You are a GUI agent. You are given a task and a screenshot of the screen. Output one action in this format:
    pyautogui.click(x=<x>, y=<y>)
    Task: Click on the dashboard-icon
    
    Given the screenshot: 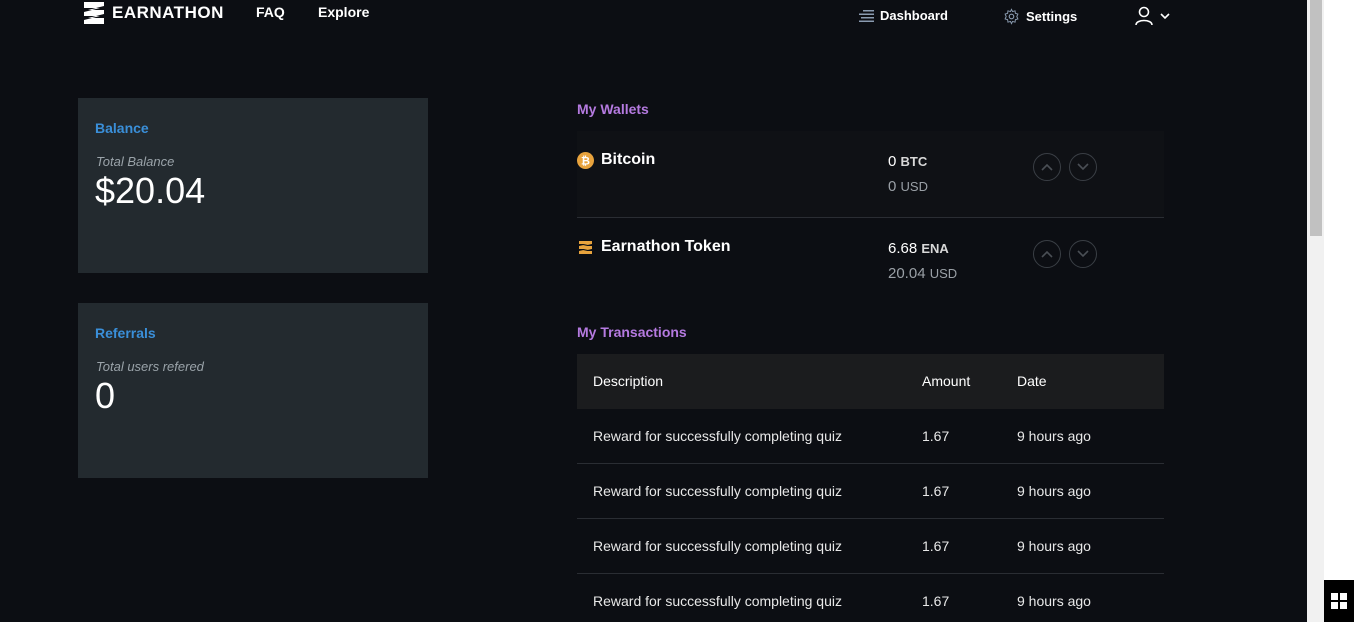 What is the action you would take?
    pyautogui.click(x=866, y=15)
    